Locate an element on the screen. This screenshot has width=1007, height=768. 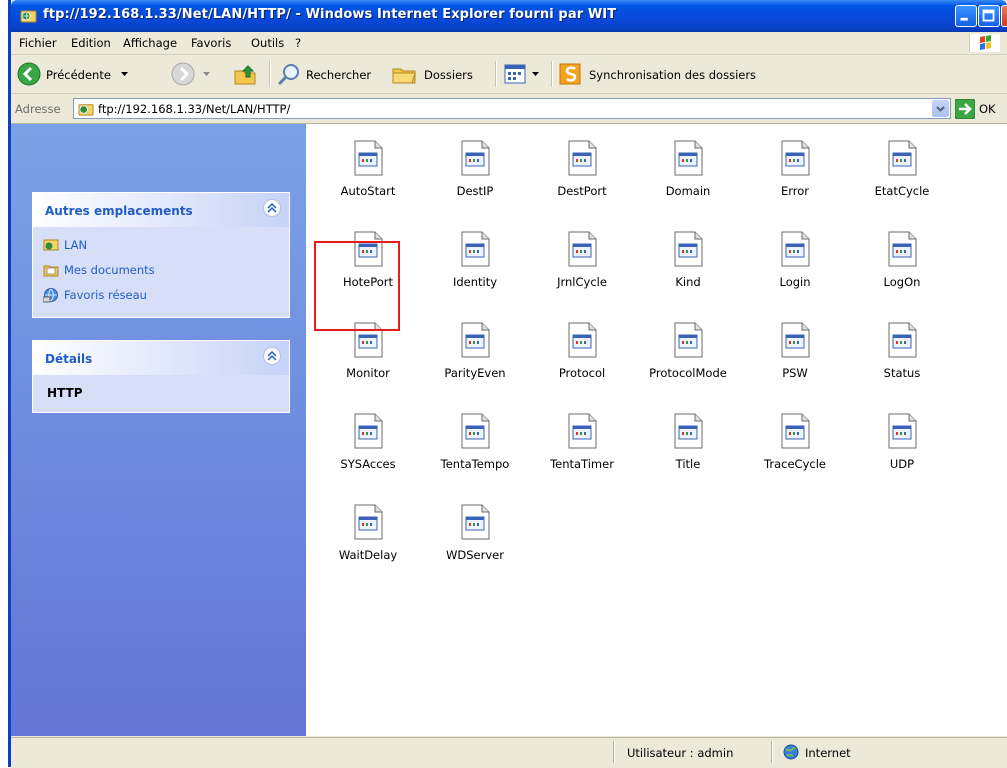
menu-affichage: Affichage is located at coordinates (150, 43).